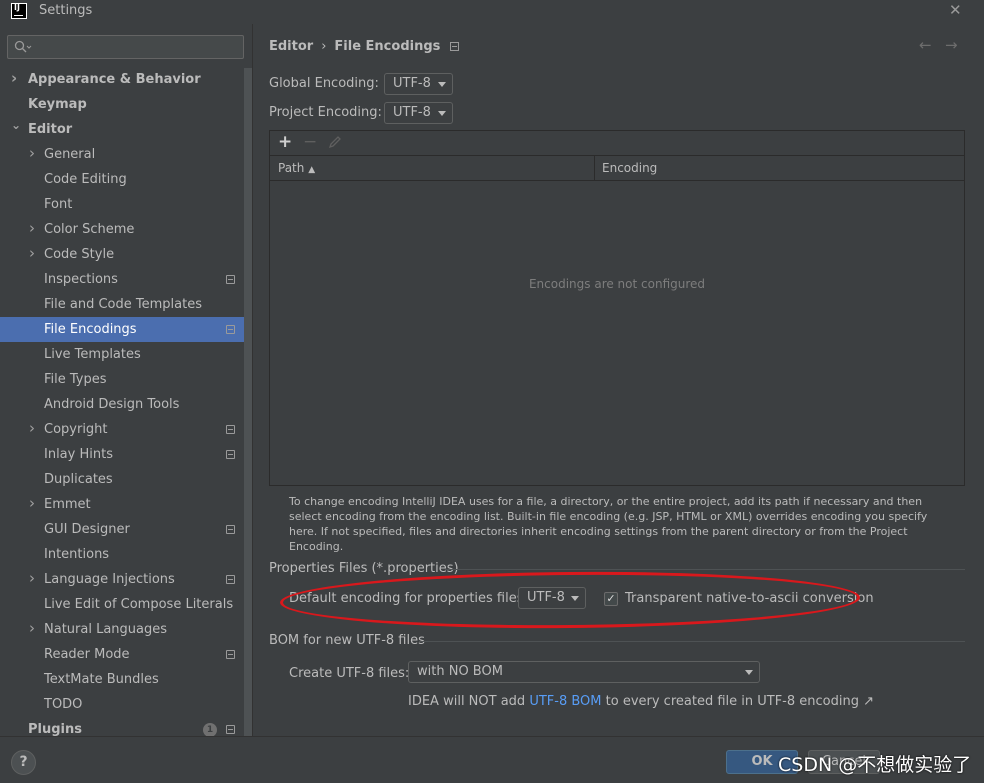 The height and width of the screenshot is (783, 984). Describe the element at coordinates (122, 354) in the screenshot. I see `sidebar-item-live-templates: Live Templates` at that location.